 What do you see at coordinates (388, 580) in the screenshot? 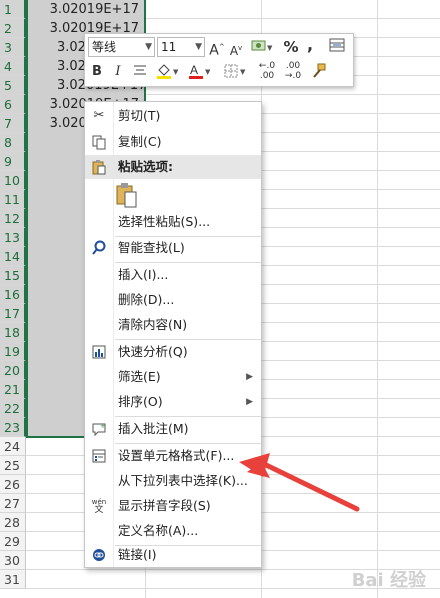
I see `watermark: Bai 经验` at bounding box center [388, 580].